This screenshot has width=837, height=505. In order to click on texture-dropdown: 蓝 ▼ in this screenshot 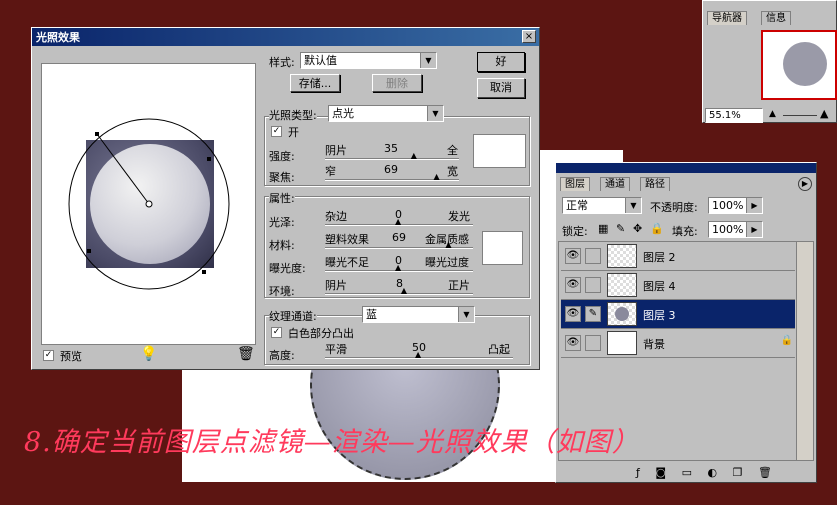, I will do `click(418, 314)`.